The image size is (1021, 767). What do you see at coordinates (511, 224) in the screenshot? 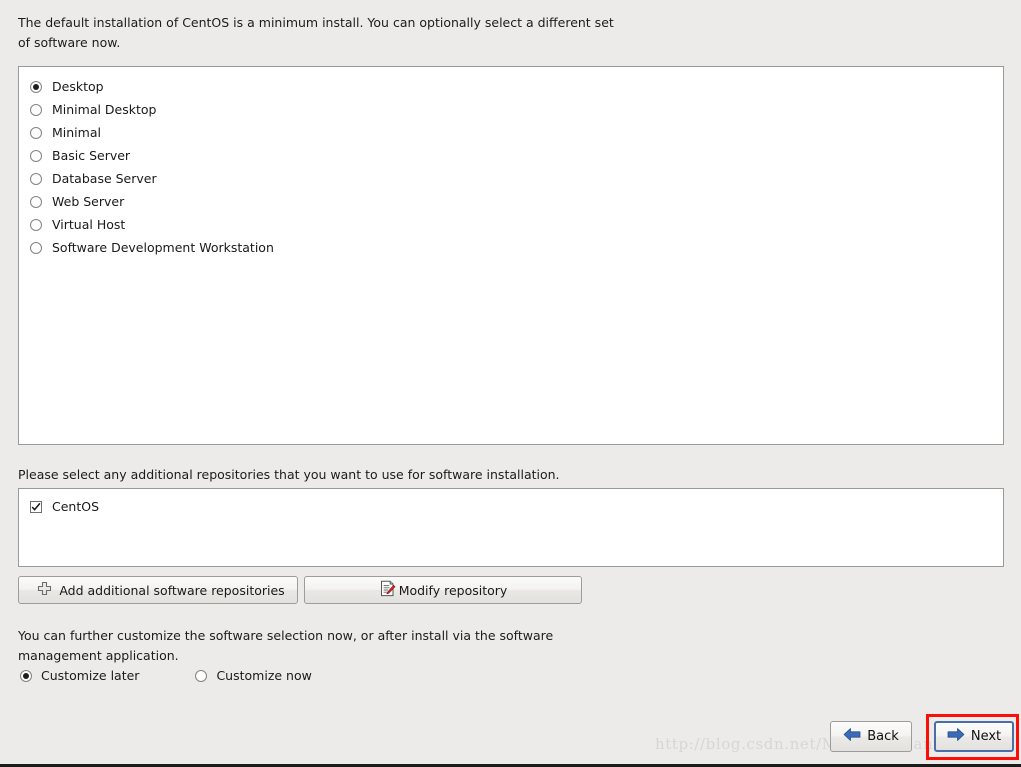
I see `software-option-virtual-host: Virtual Host` at bounding box center [511, 224].